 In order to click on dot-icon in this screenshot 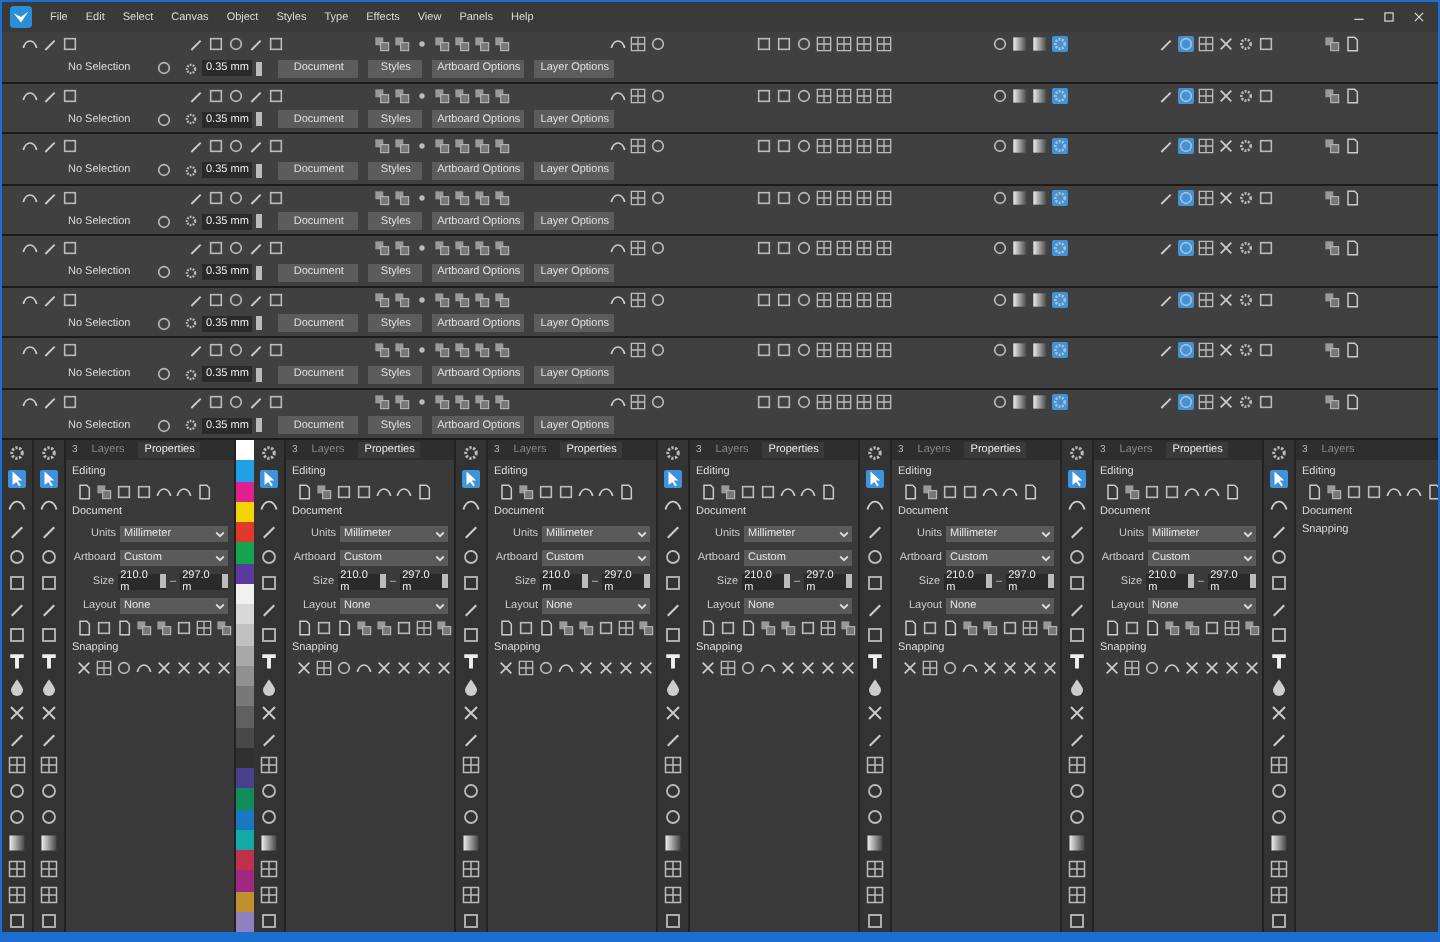, I will do `click(422, 197)`.